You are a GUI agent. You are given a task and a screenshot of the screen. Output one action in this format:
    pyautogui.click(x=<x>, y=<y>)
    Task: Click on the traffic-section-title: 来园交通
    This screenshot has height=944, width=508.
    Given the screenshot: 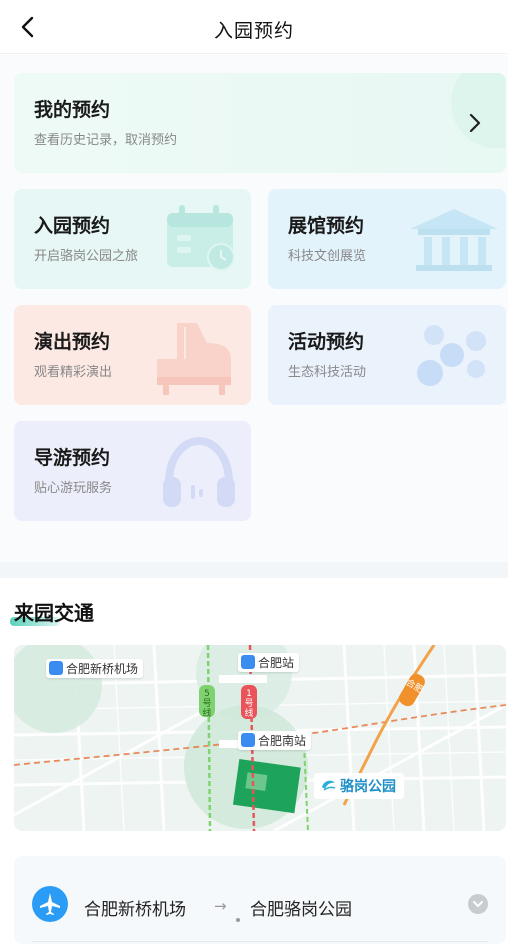 What is the action you would take?
    pyautogui.click(x=54, y=613)
    